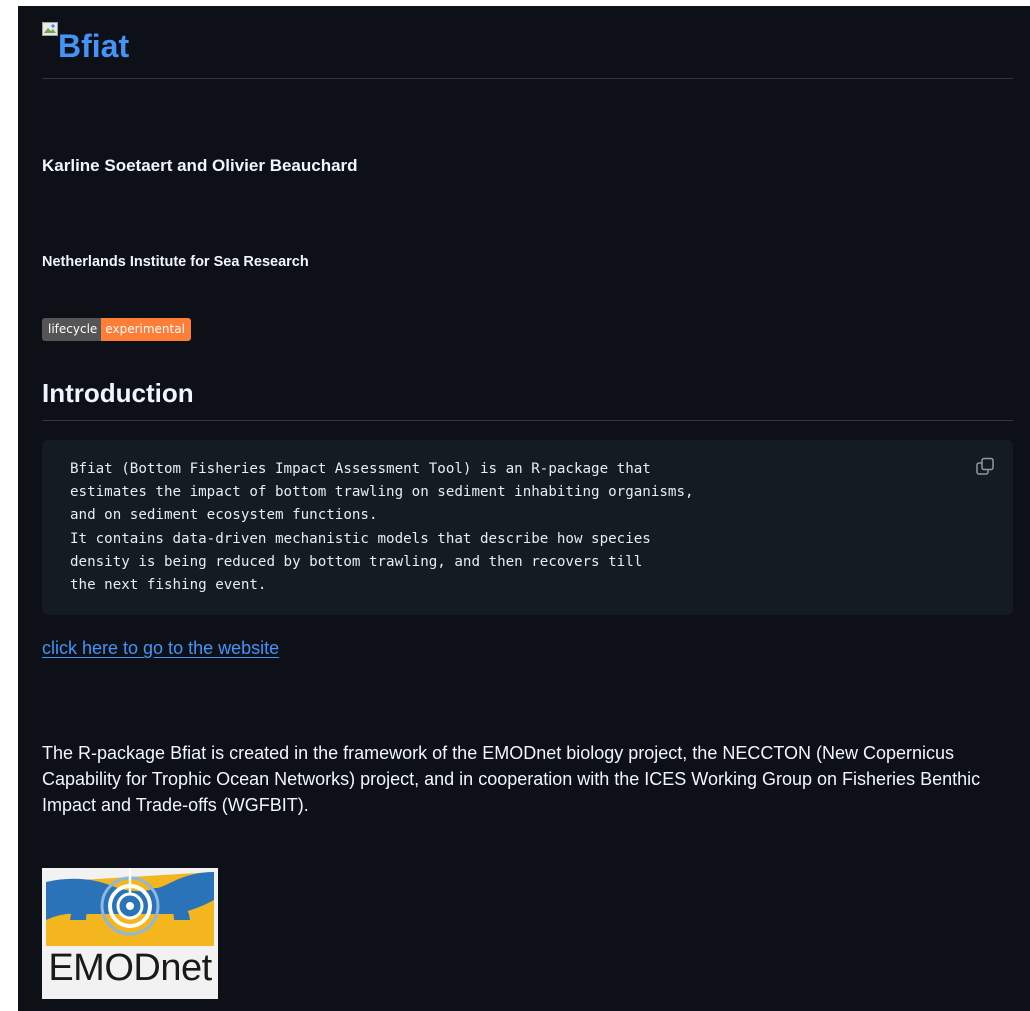  I want to click on badge-status: experimental, so click(146, 329).